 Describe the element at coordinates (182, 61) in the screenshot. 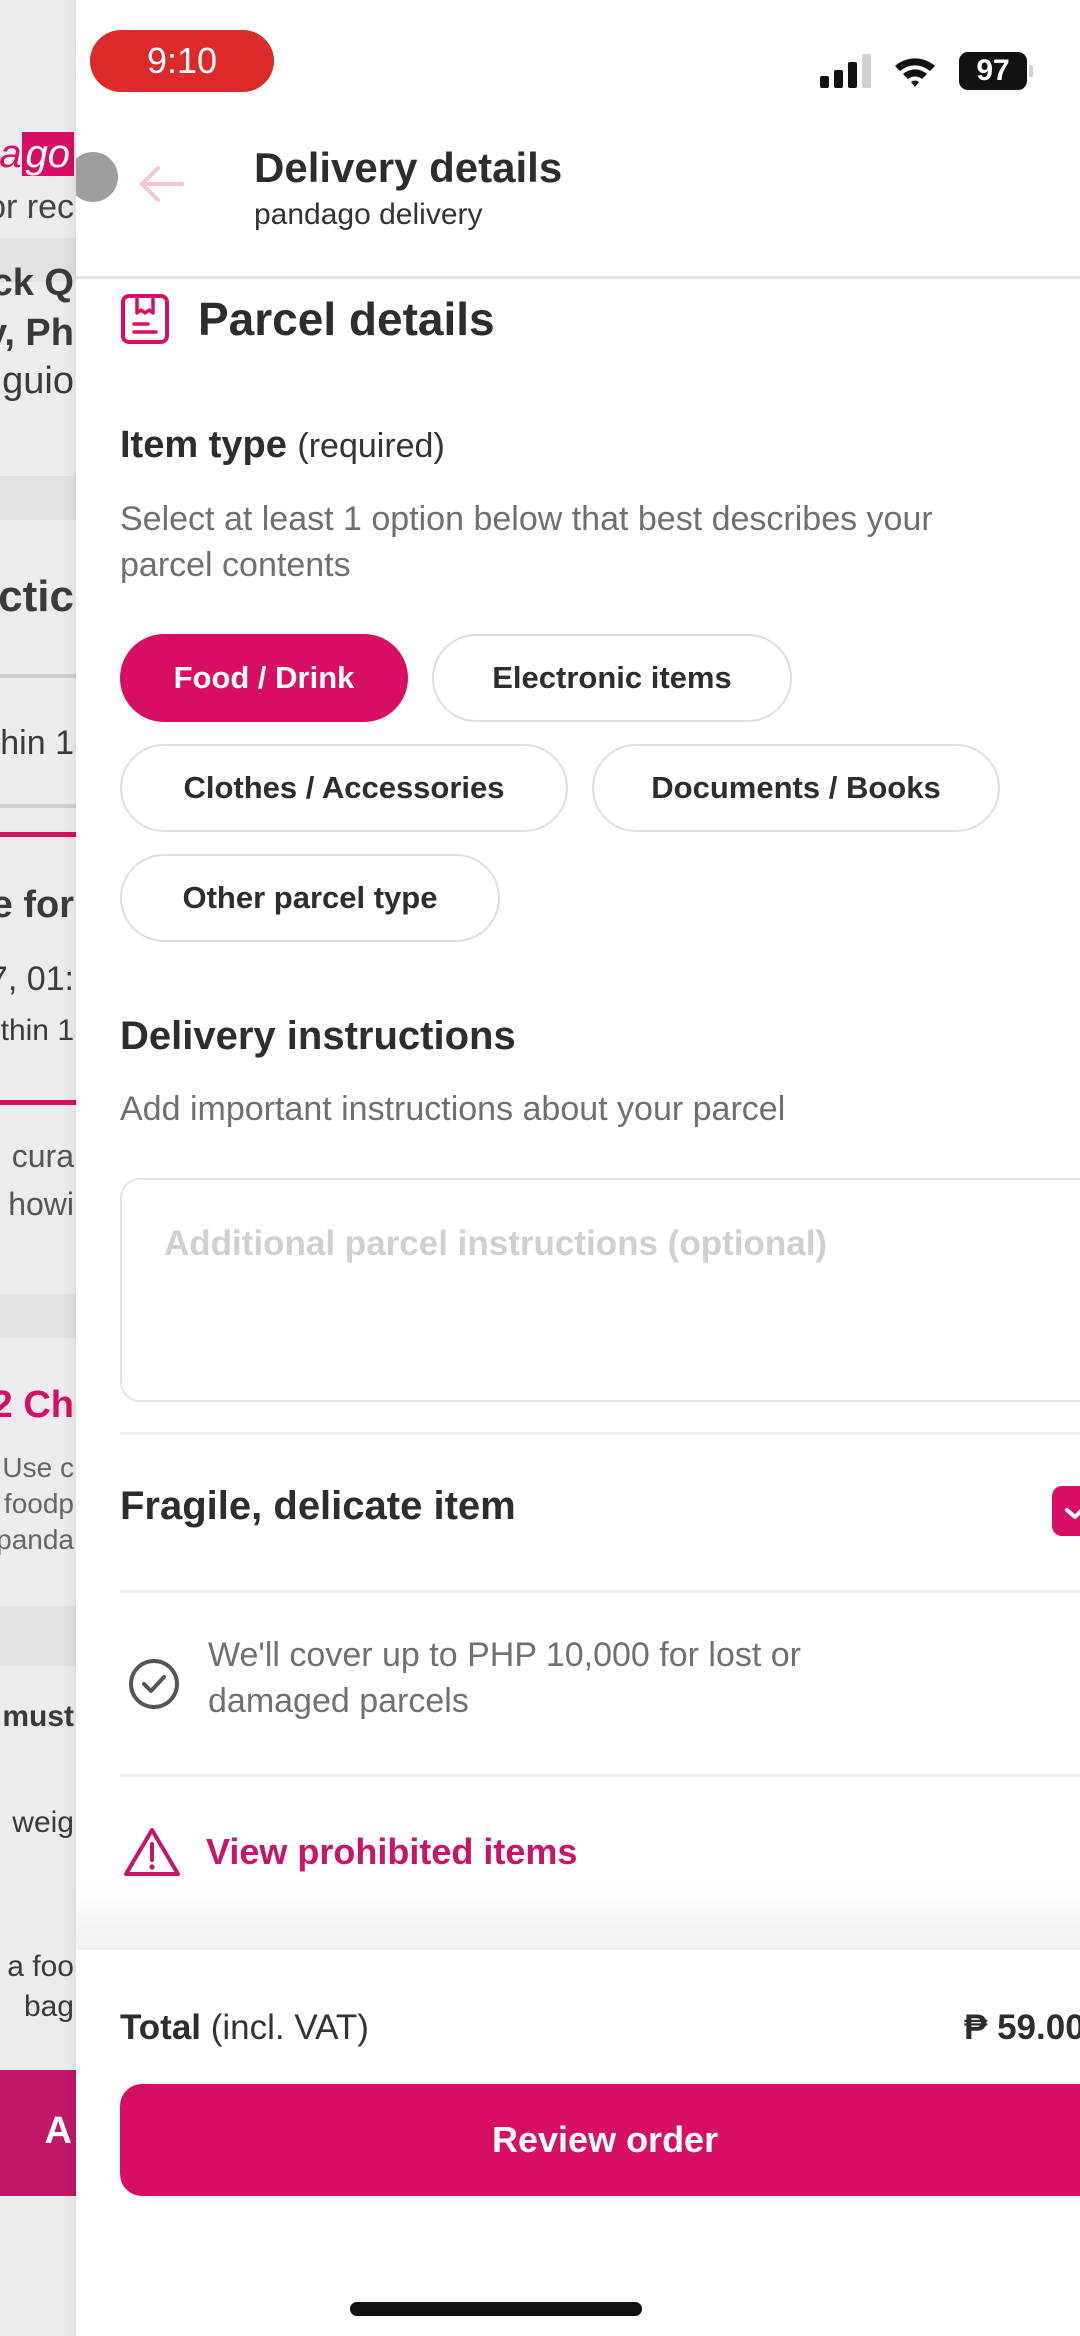

I see `status-time: 9:10` at that location.